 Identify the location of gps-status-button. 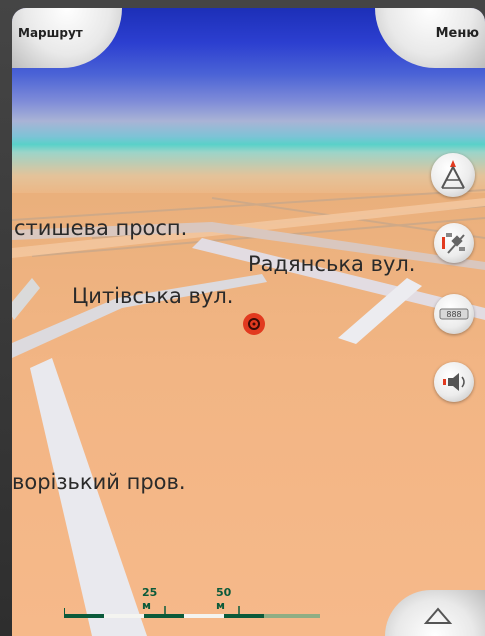
(454, 243).